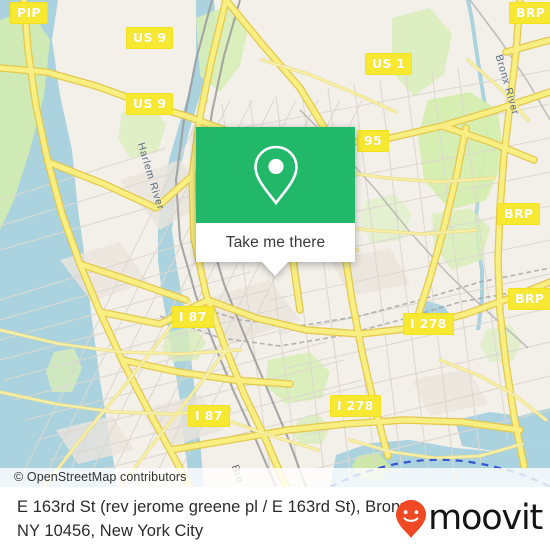 The image size is (550, 550). I want to click on map-pin-icon, so click(275, 175).